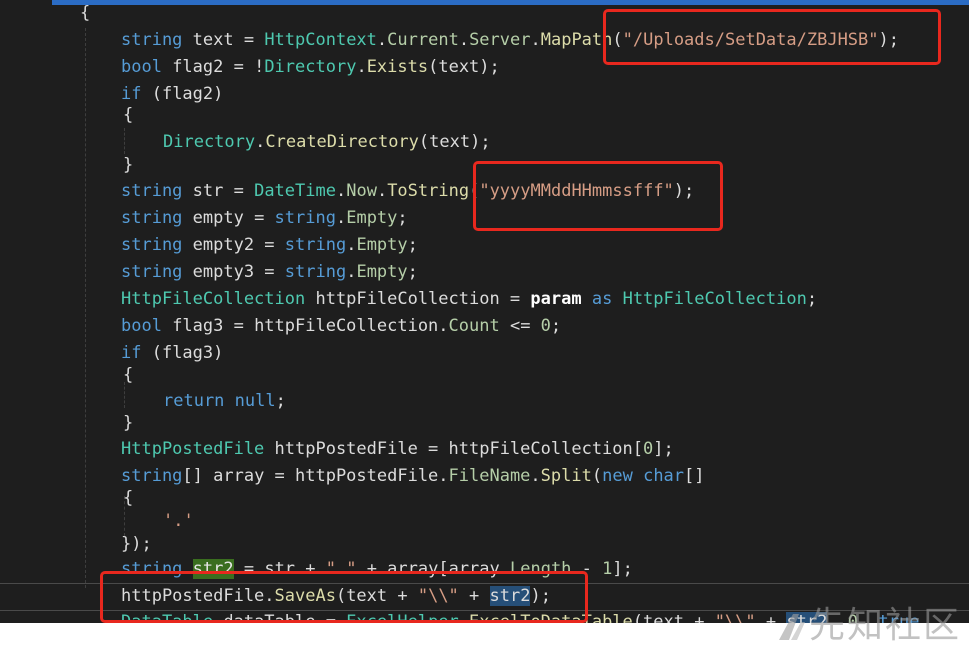 The image size is (969, 656). I want to click on code-token: );, so click(684, 191).